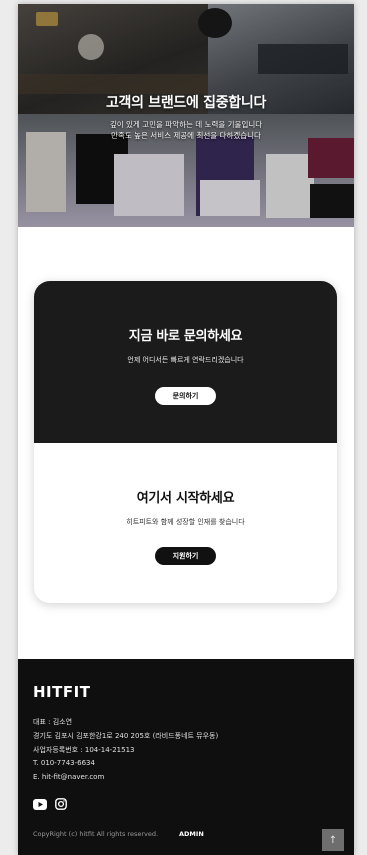  I want to click on instagram-icon, so click(61, 804).